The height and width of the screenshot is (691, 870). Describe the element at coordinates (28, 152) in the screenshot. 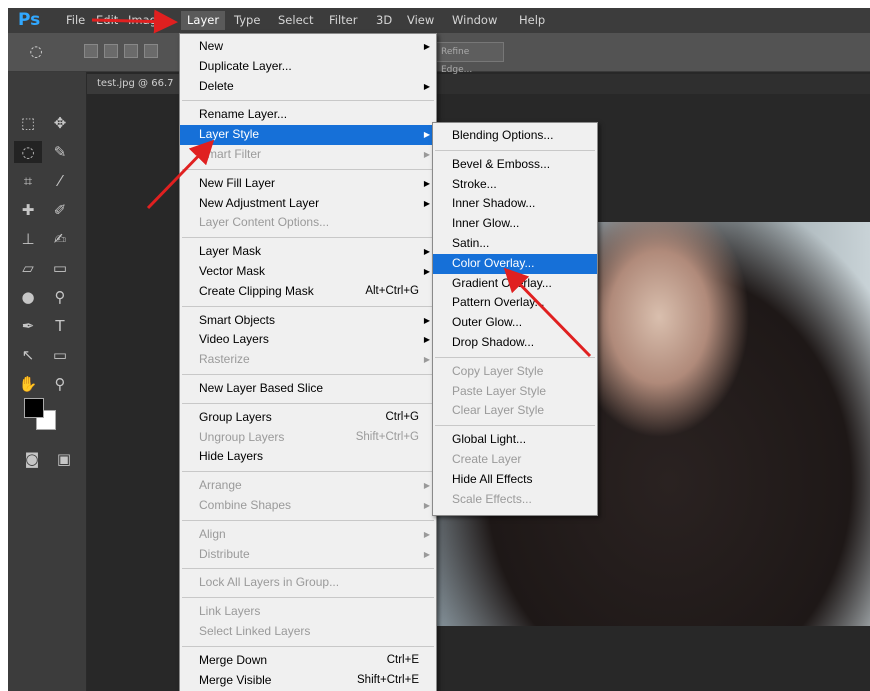

I see `lasso-tool-icon: ◌` at that location.